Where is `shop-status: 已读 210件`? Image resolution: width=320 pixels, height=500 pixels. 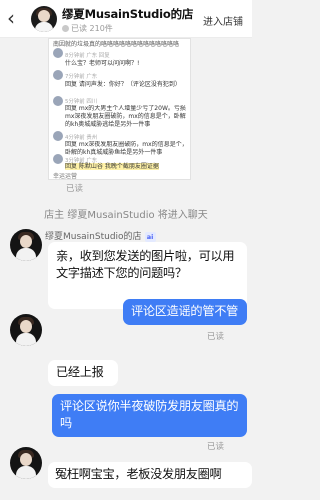
shop-status: 已读 210件 is located at coordinates (87, 28).